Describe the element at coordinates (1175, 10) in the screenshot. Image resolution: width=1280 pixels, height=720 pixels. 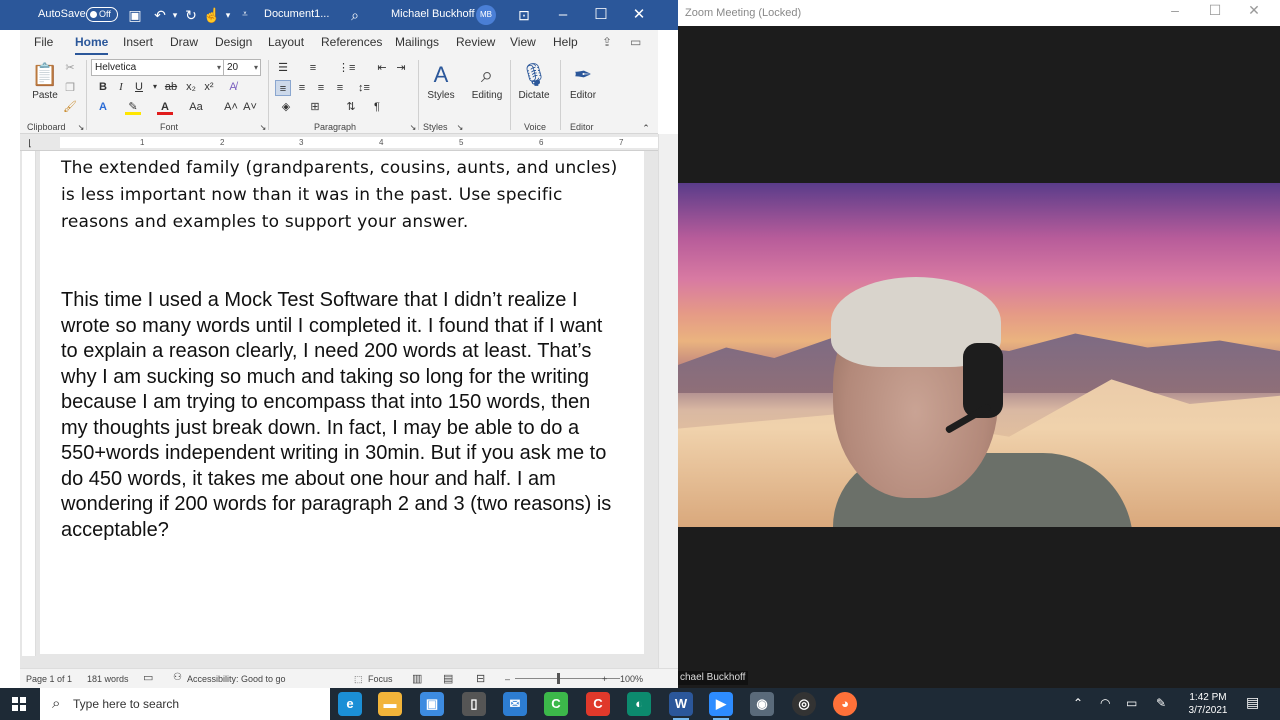
I see `zoom-minimize-button: –` at that location.